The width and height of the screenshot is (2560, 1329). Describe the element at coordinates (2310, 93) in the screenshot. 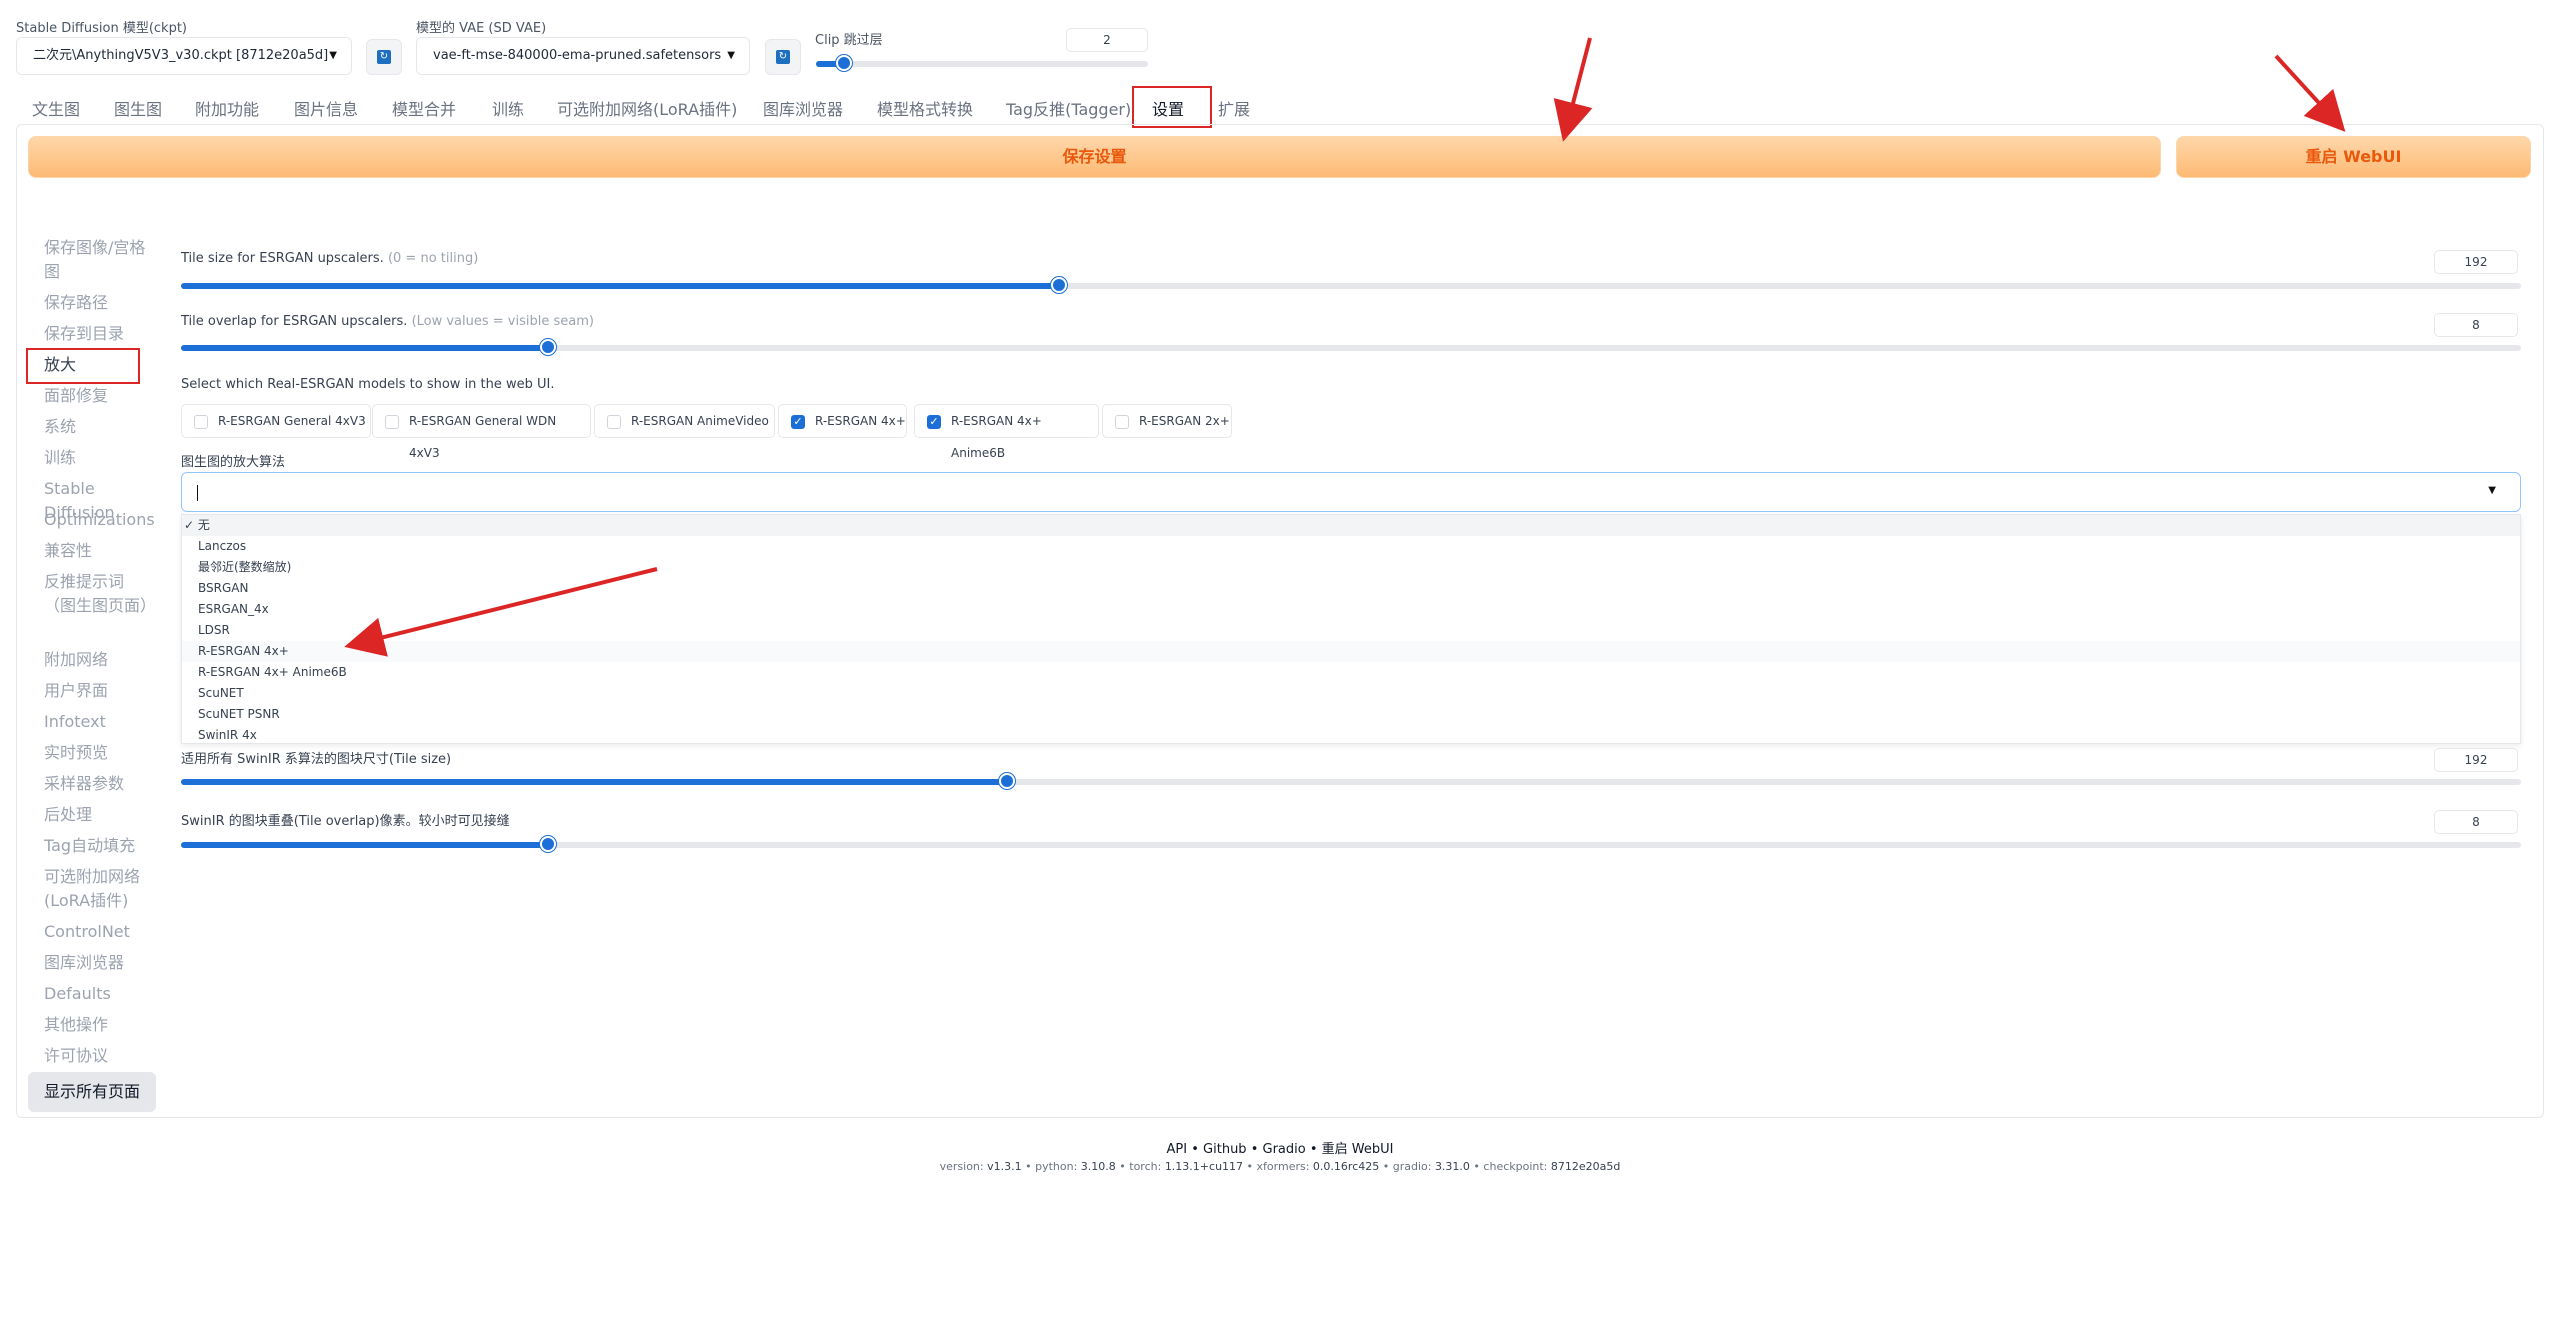

I see `annotation-arrow-restart` at that location.